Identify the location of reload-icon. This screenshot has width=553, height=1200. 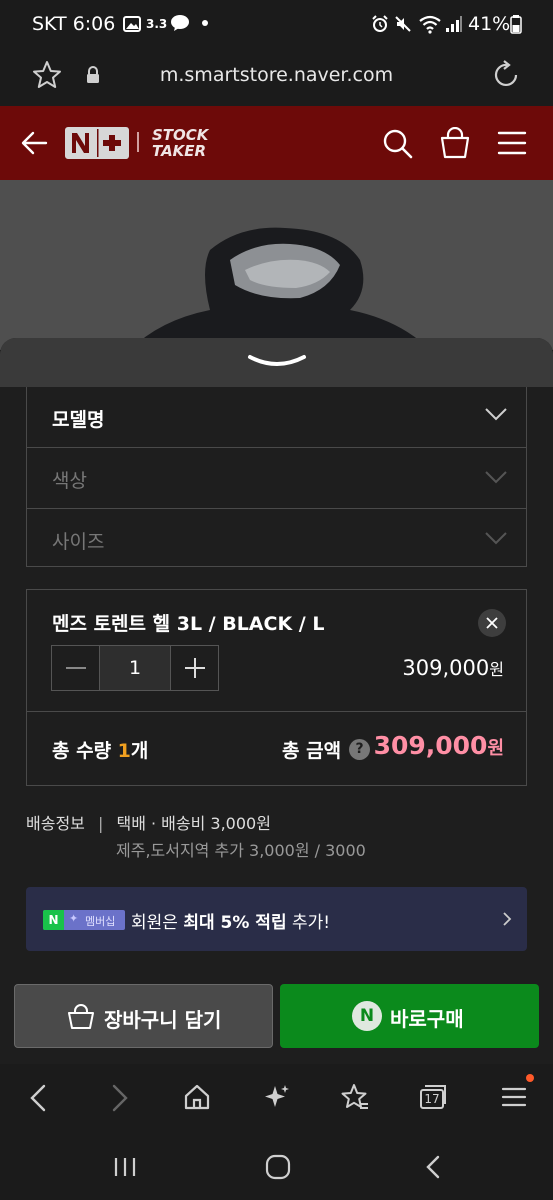
(507, 75).